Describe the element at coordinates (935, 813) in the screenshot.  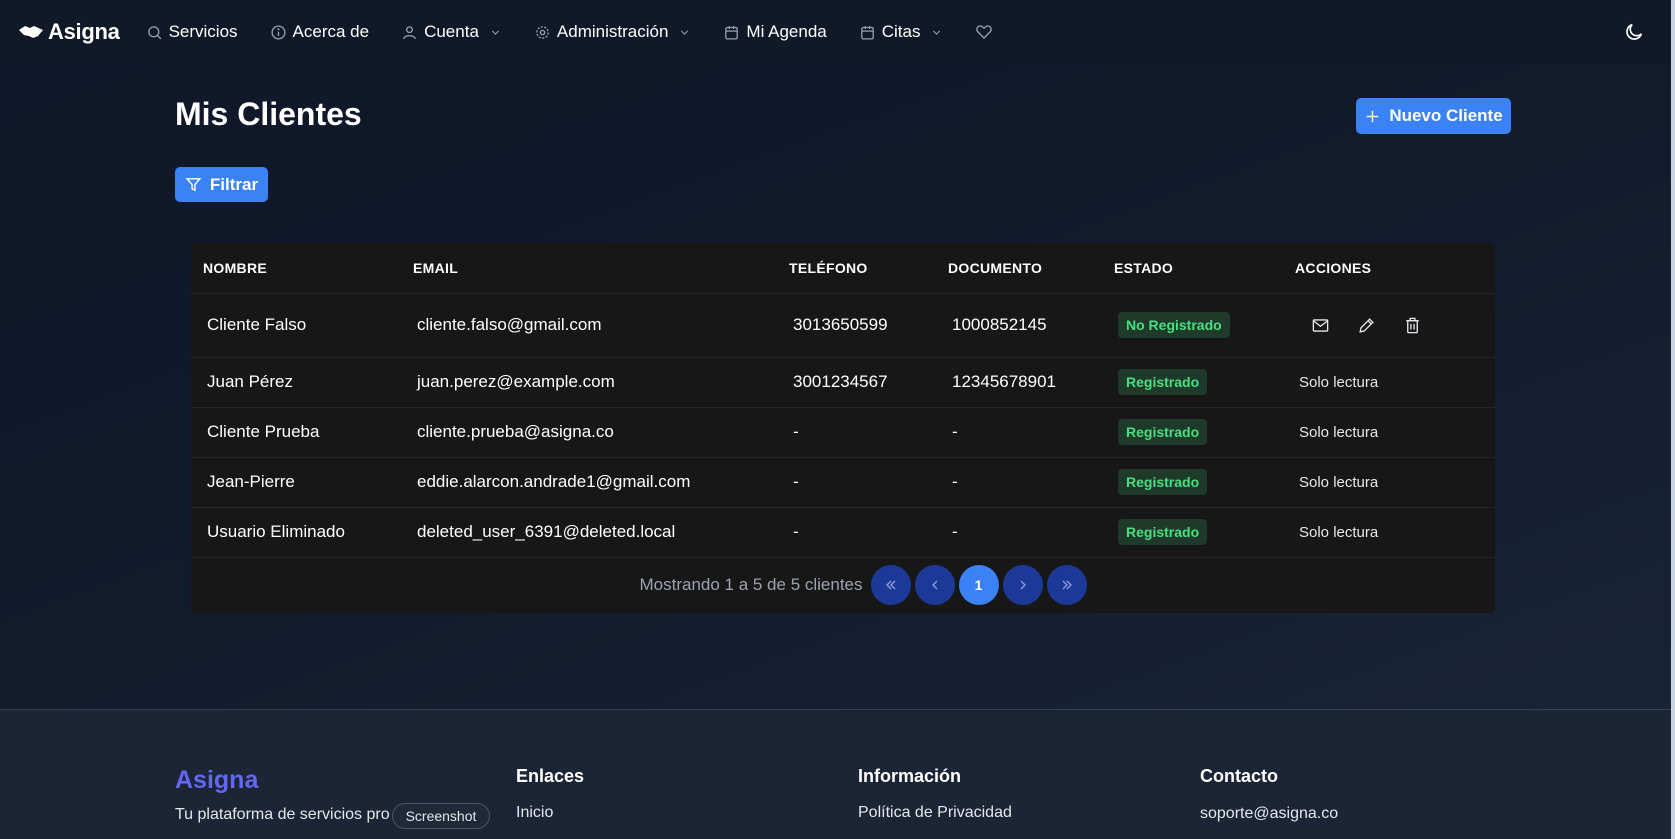
I see `footer-link-privacidad: Política de Privacidad` at that location.